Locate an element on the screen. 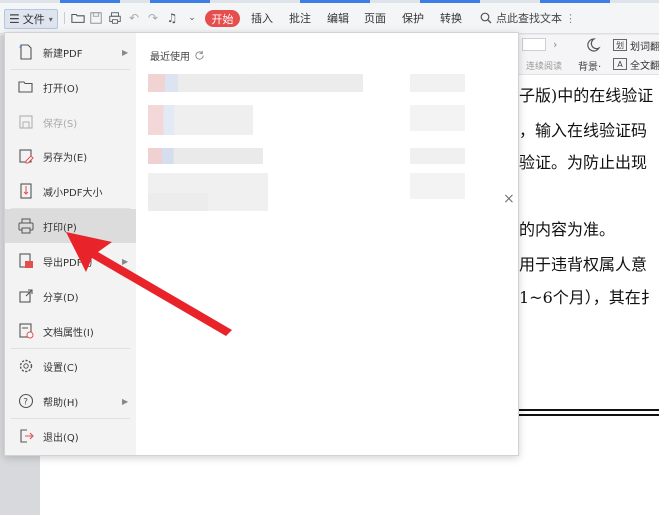 This screenshot has height=515, width=659. document-text-line: 1~6个月），其在扌 is located at coordinates (588, 297).